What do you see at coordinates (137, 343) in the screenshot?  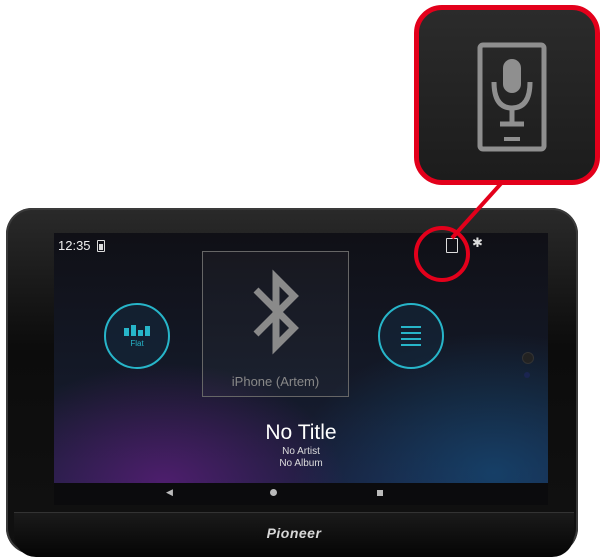 I see `equalizer-label: Flat` at bounding box center [137, 343].